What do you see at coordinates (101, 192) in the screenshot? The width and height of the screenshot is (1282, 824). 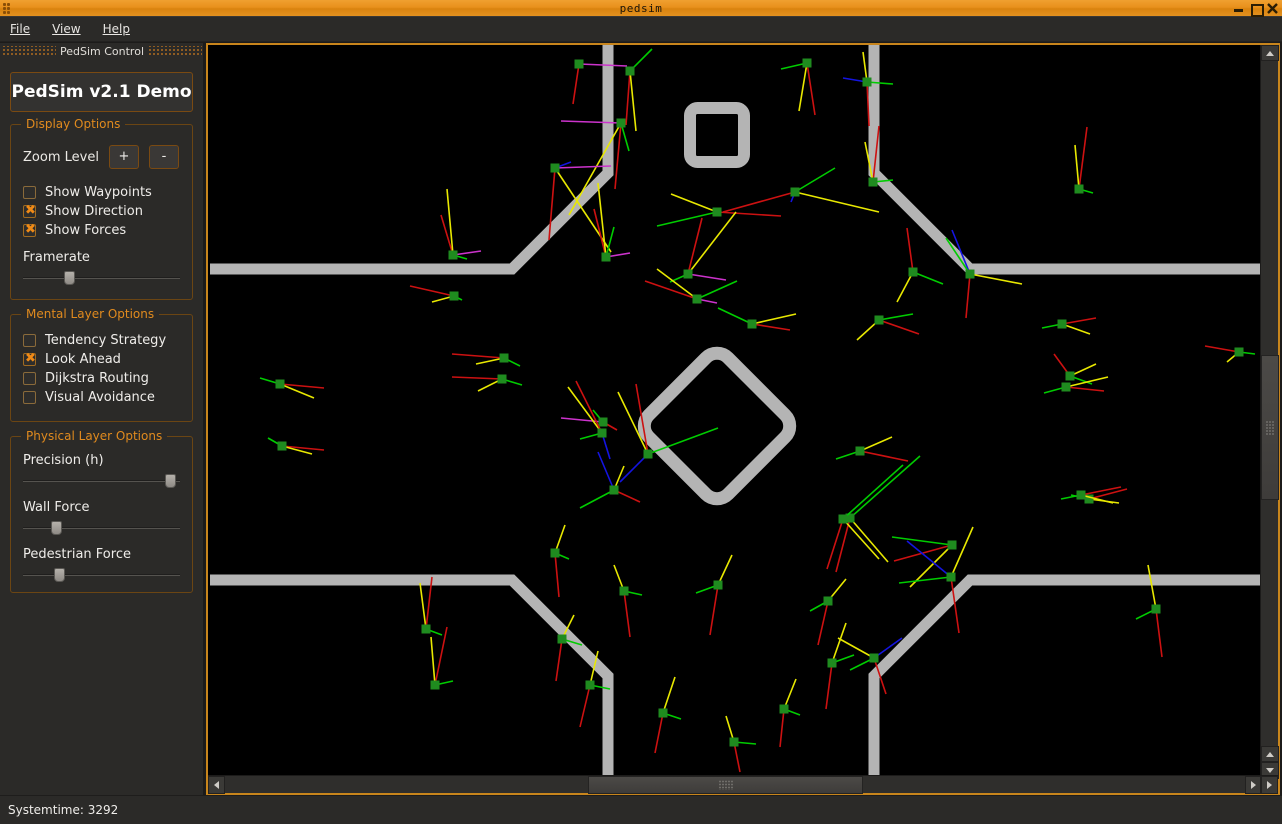 I see `checkbox-show-waypoints: Show Waypoints` at bounding box center [101, 192].